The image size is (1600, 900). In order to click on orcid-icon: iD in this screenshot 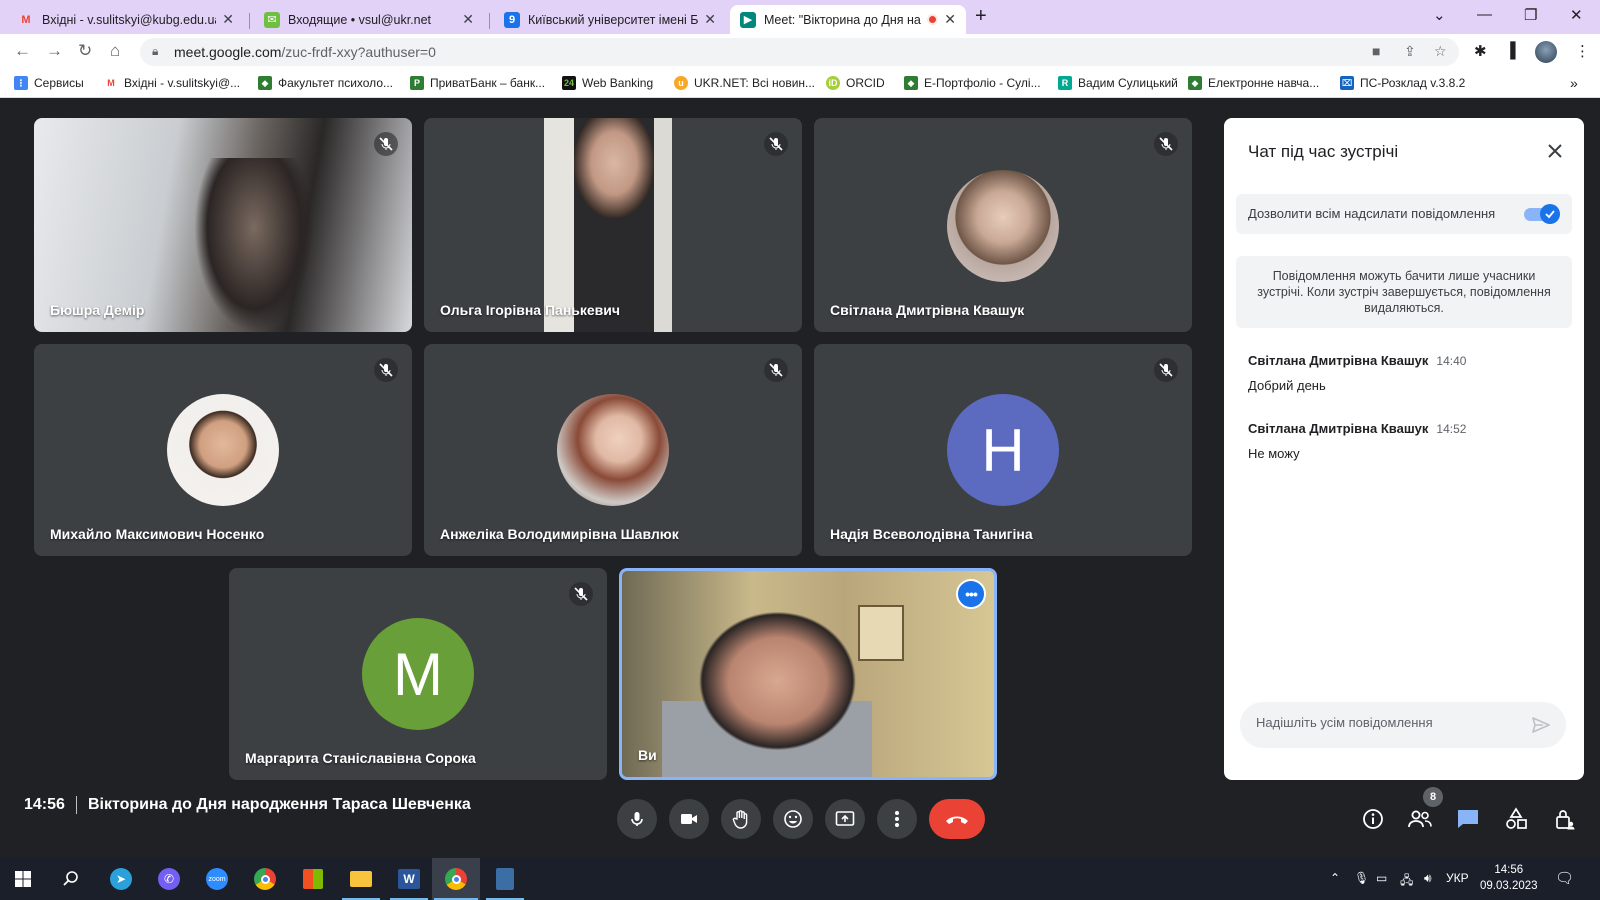, I will do `click(833, 83)`.